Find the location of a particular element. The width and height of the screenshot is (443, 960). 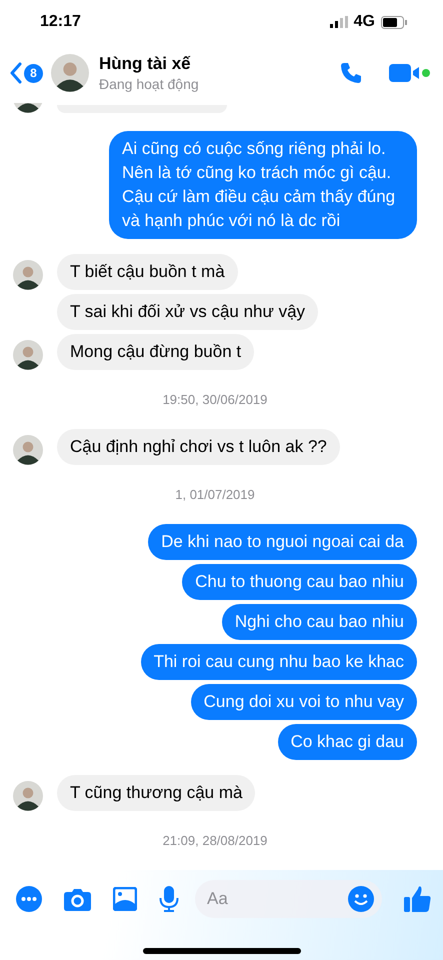

image-icon is located at coordinates (125, 898).